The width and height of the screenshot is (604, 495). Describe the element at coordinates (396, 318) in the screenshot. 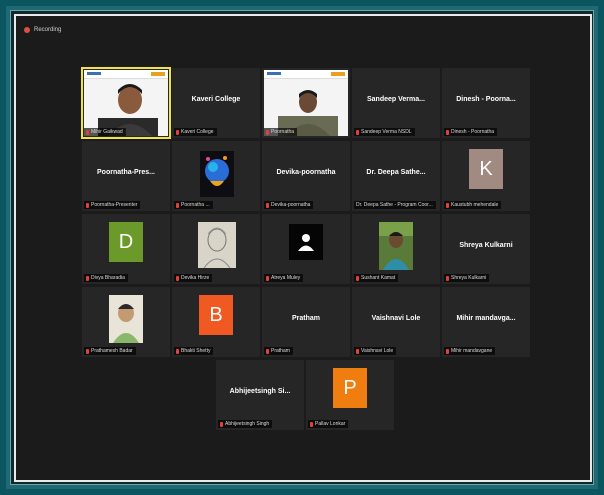

I see `participant-display-name: Vaishnavi Lole` at that location.